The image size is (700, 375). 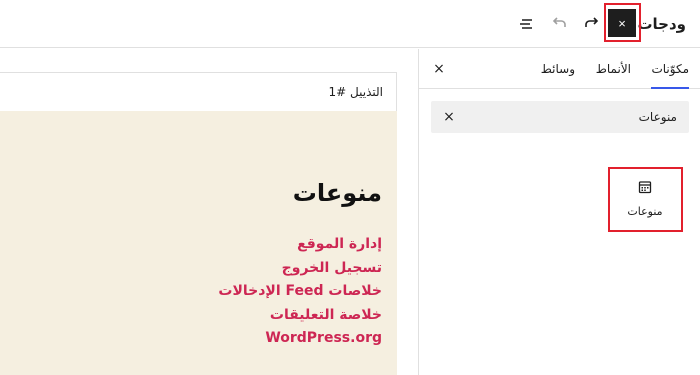 I want to click on clear-search-icon: ×, so click(x=449, y=117).